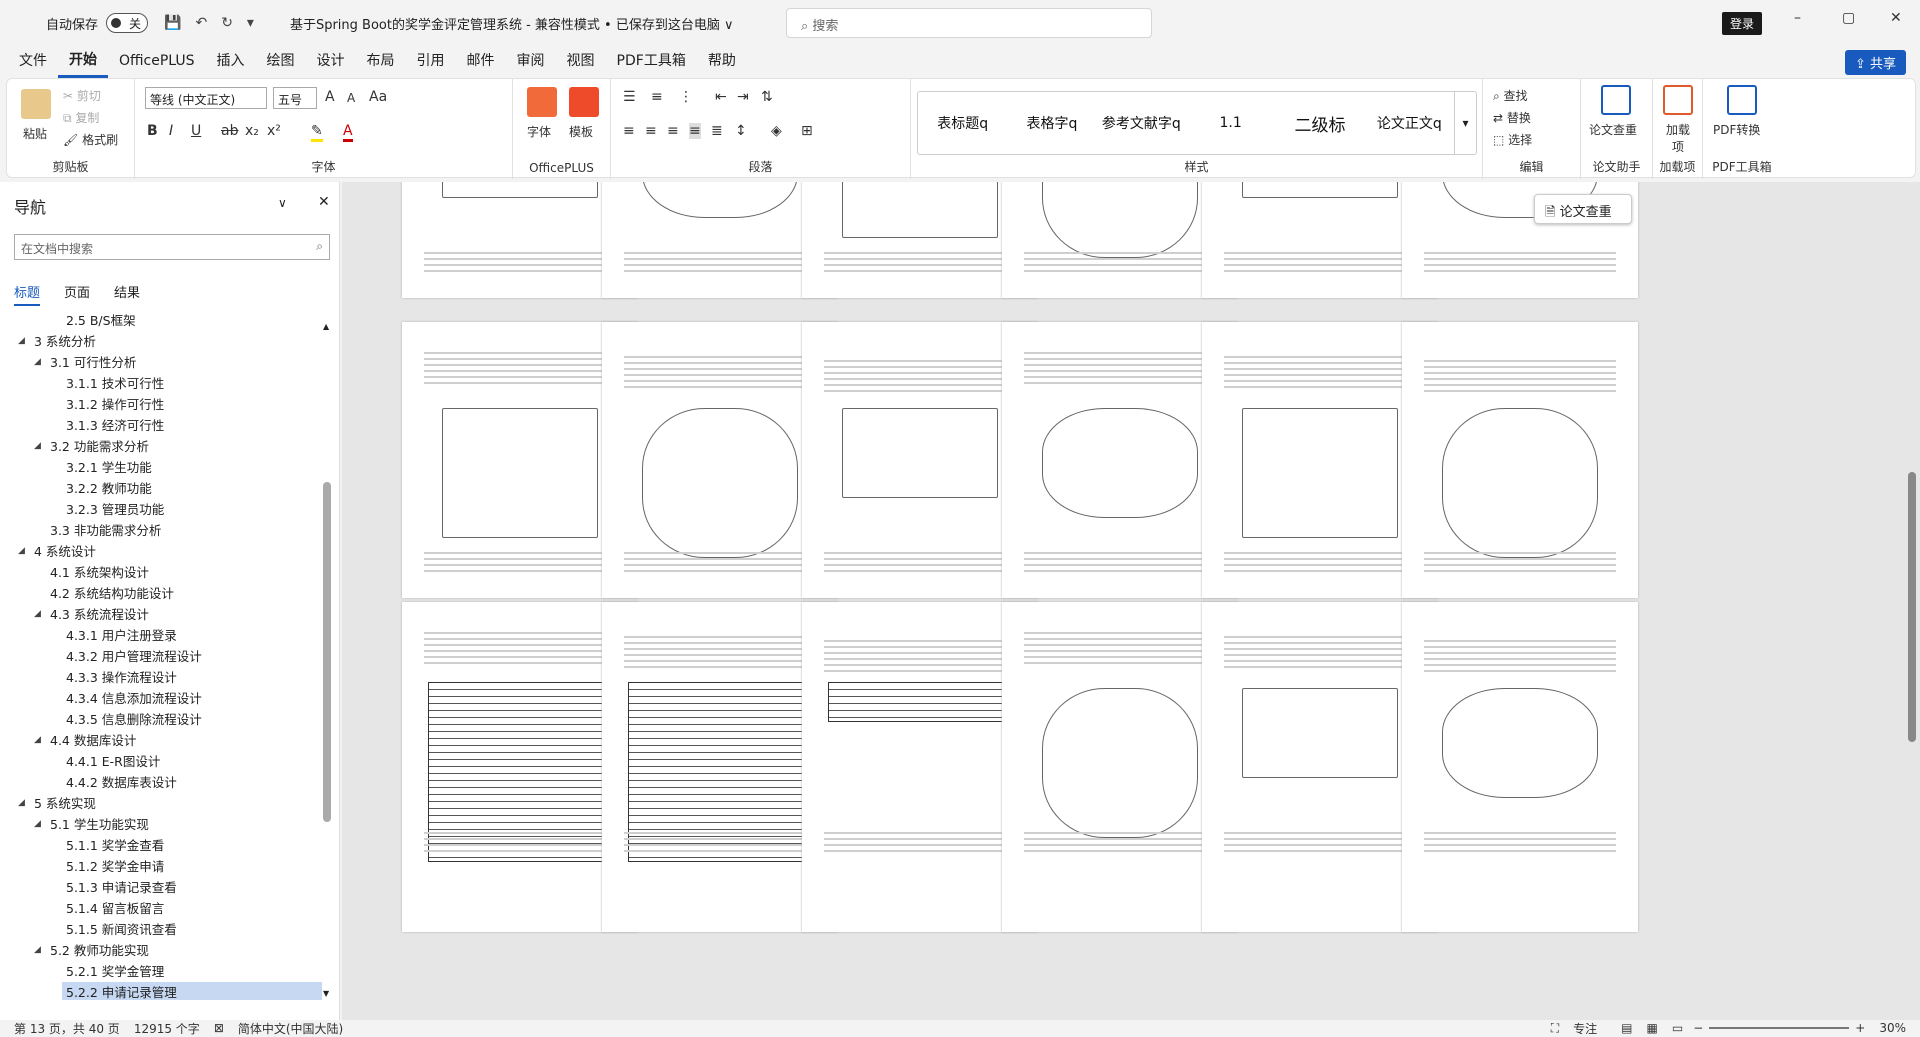  I want to click on menu-tab-8: 邮件, so click(481, 61).